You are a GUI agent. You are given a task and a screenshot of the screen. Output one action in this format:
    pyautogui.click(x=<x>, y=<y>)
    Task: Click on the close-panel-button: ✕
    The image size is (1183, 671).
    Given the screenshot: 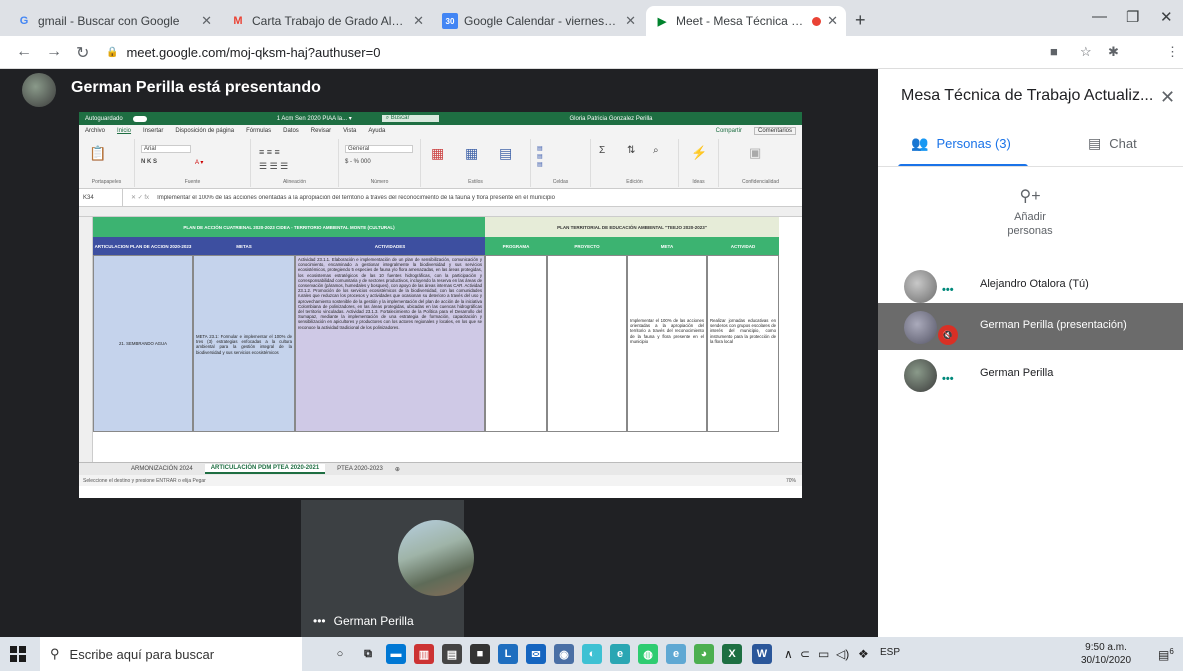 What is the action you would take?
    pyautogui.click(x=1167, y=97)
    